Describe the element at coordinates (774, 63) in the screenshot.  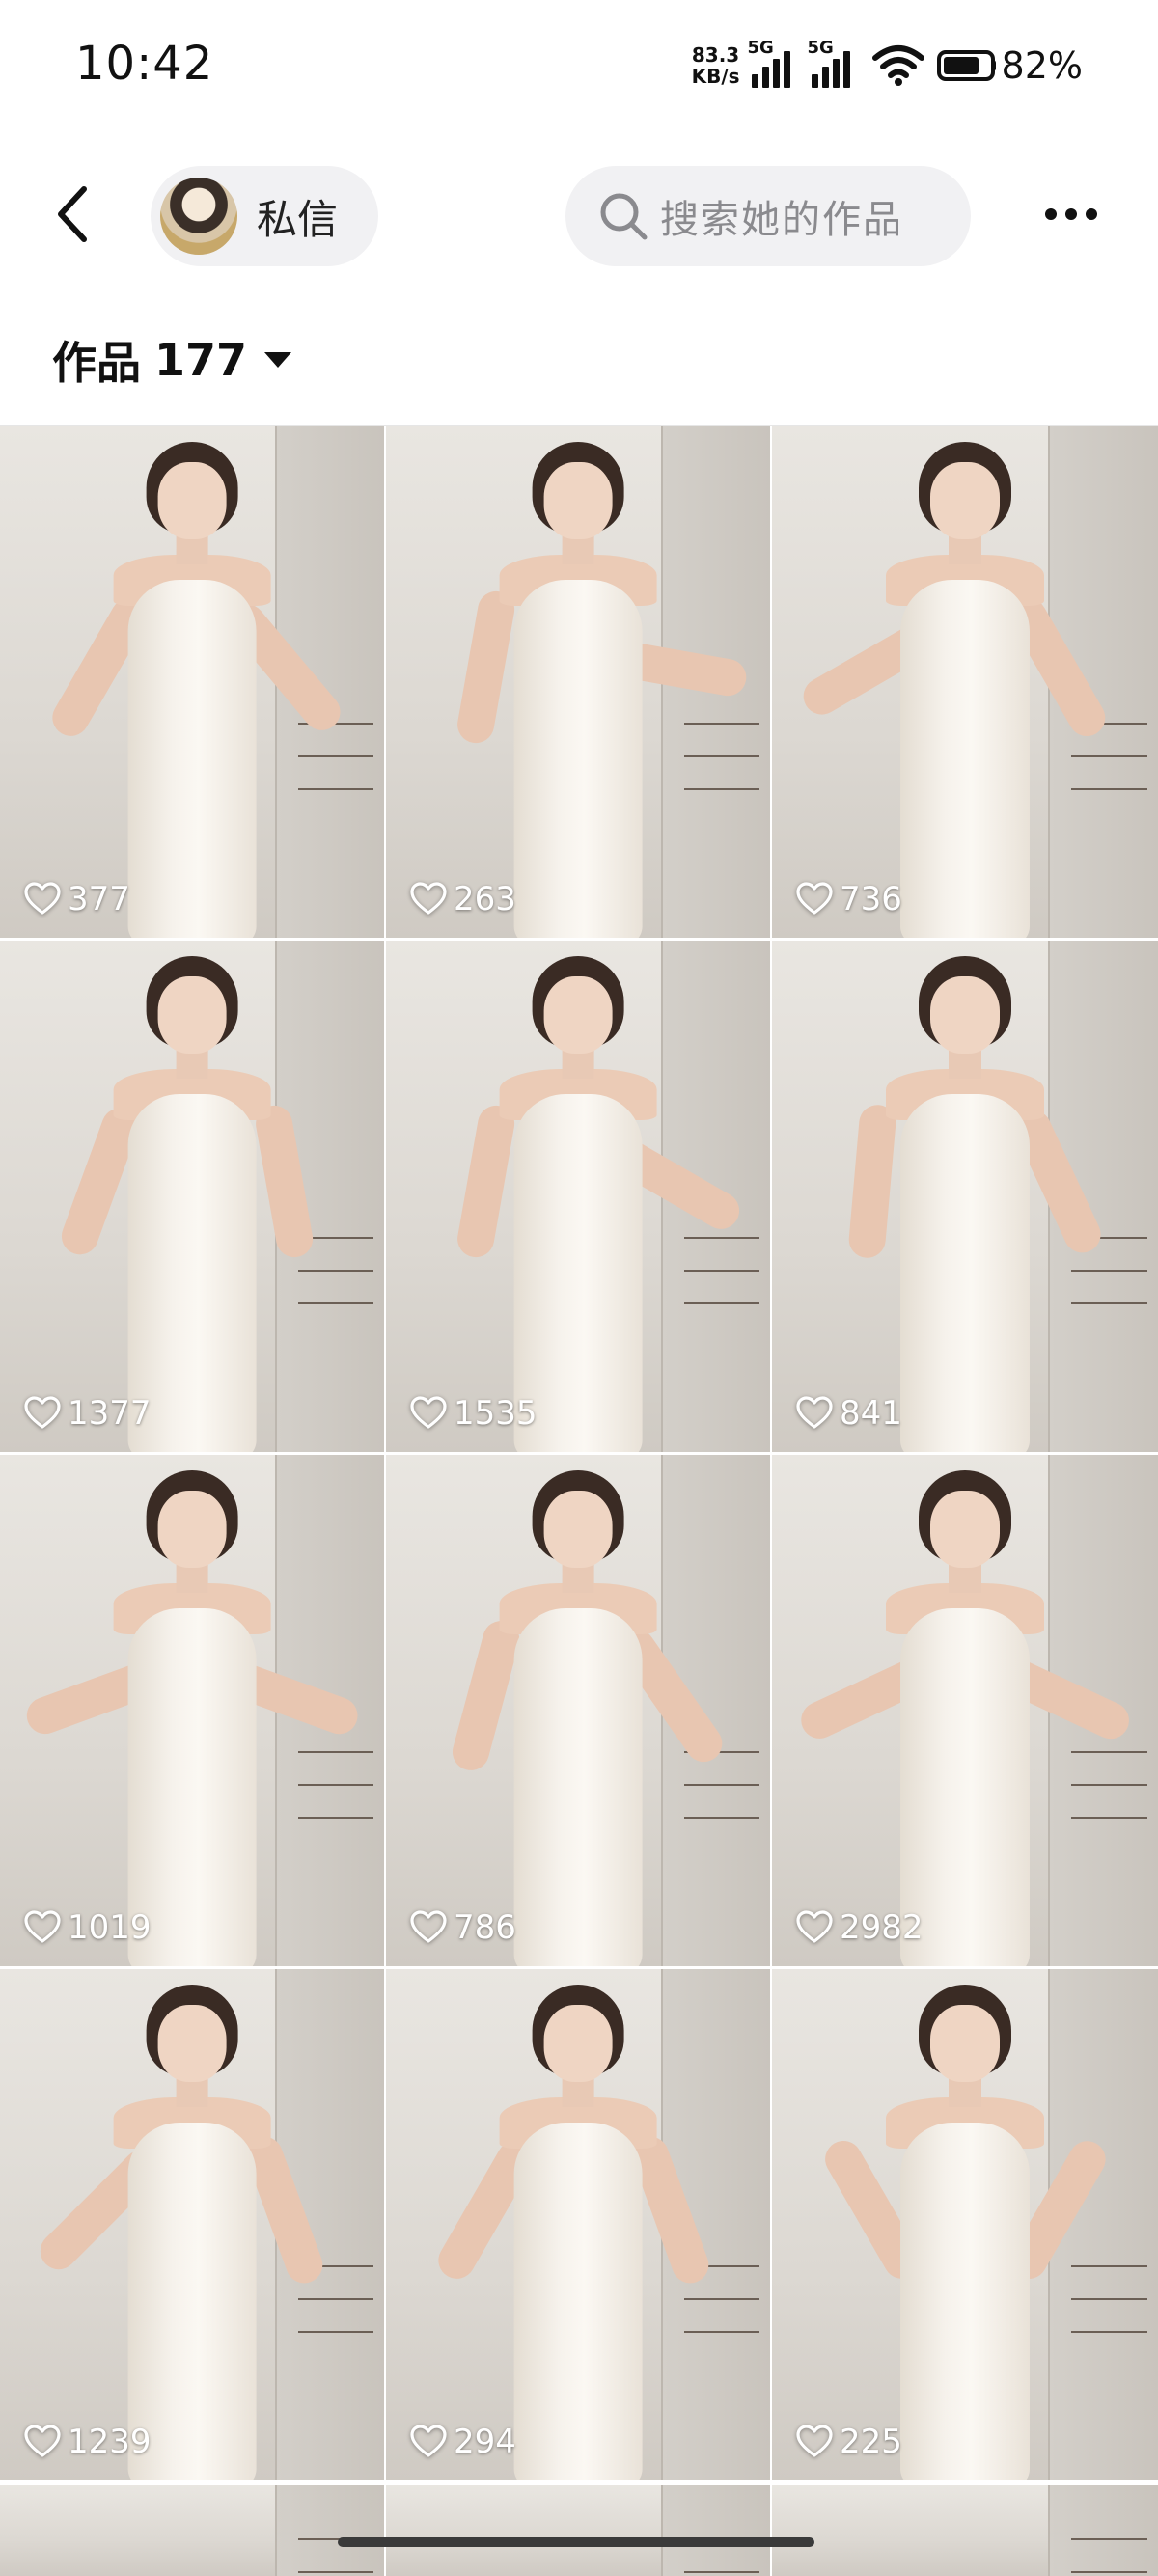
I see `cellular-signal-icon: 5G` at that location.